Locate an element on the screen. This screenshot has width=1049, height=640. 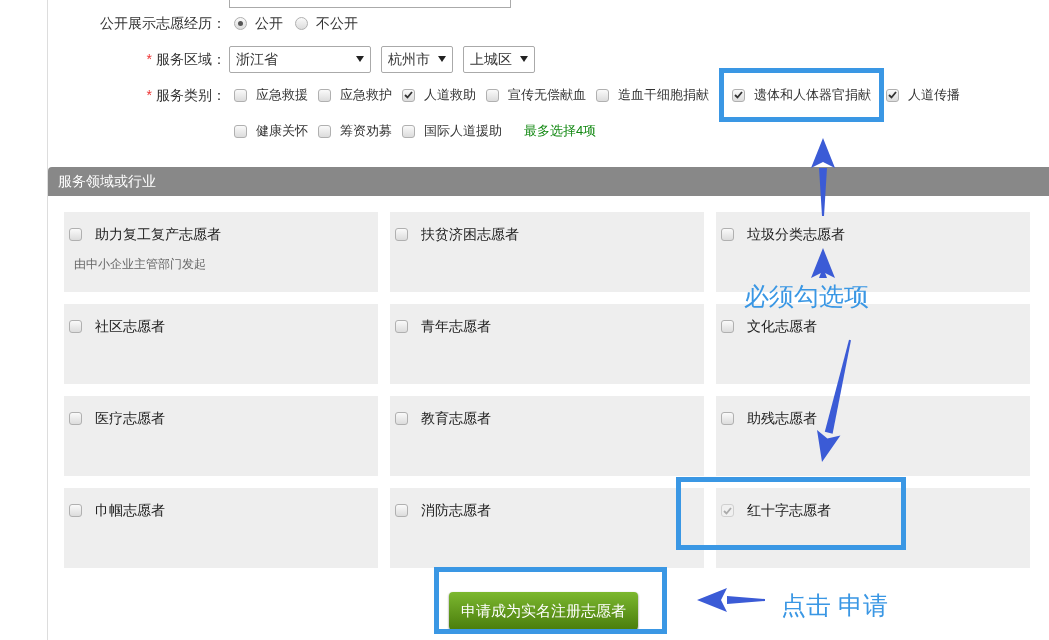
hint-text: 最多选择4项 is located at coordinates (560, 131).